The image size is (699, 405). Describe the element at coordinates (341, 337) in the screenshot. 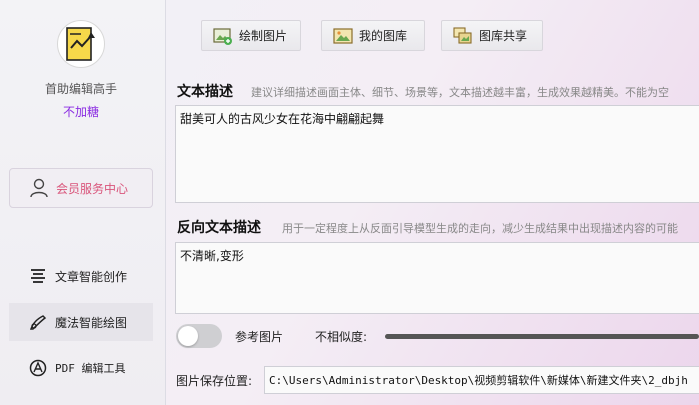

I see `dissimilarity-label: 不相似度:` at that location.